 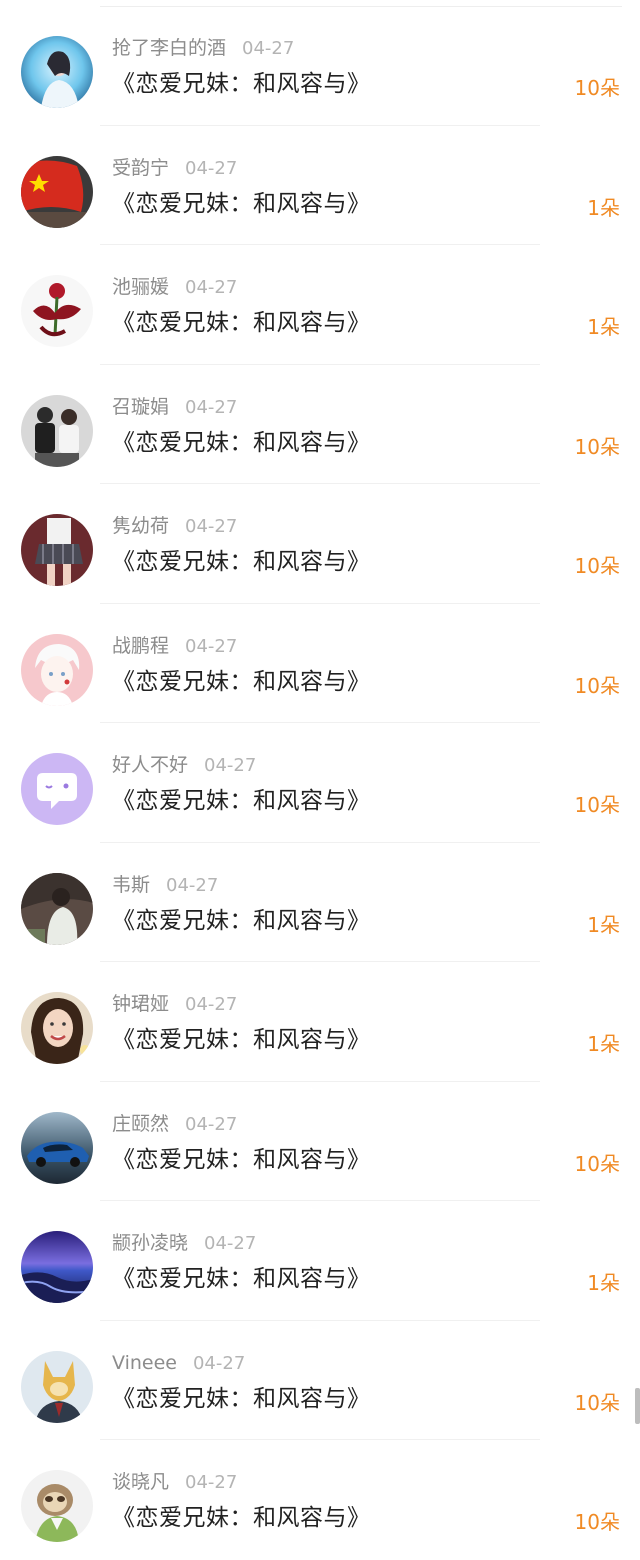 What do you see at coordinates (174, 287) in the screenshot?
I see `item-meta: 池骊媛 04-27` at bounding box center [174, 287].